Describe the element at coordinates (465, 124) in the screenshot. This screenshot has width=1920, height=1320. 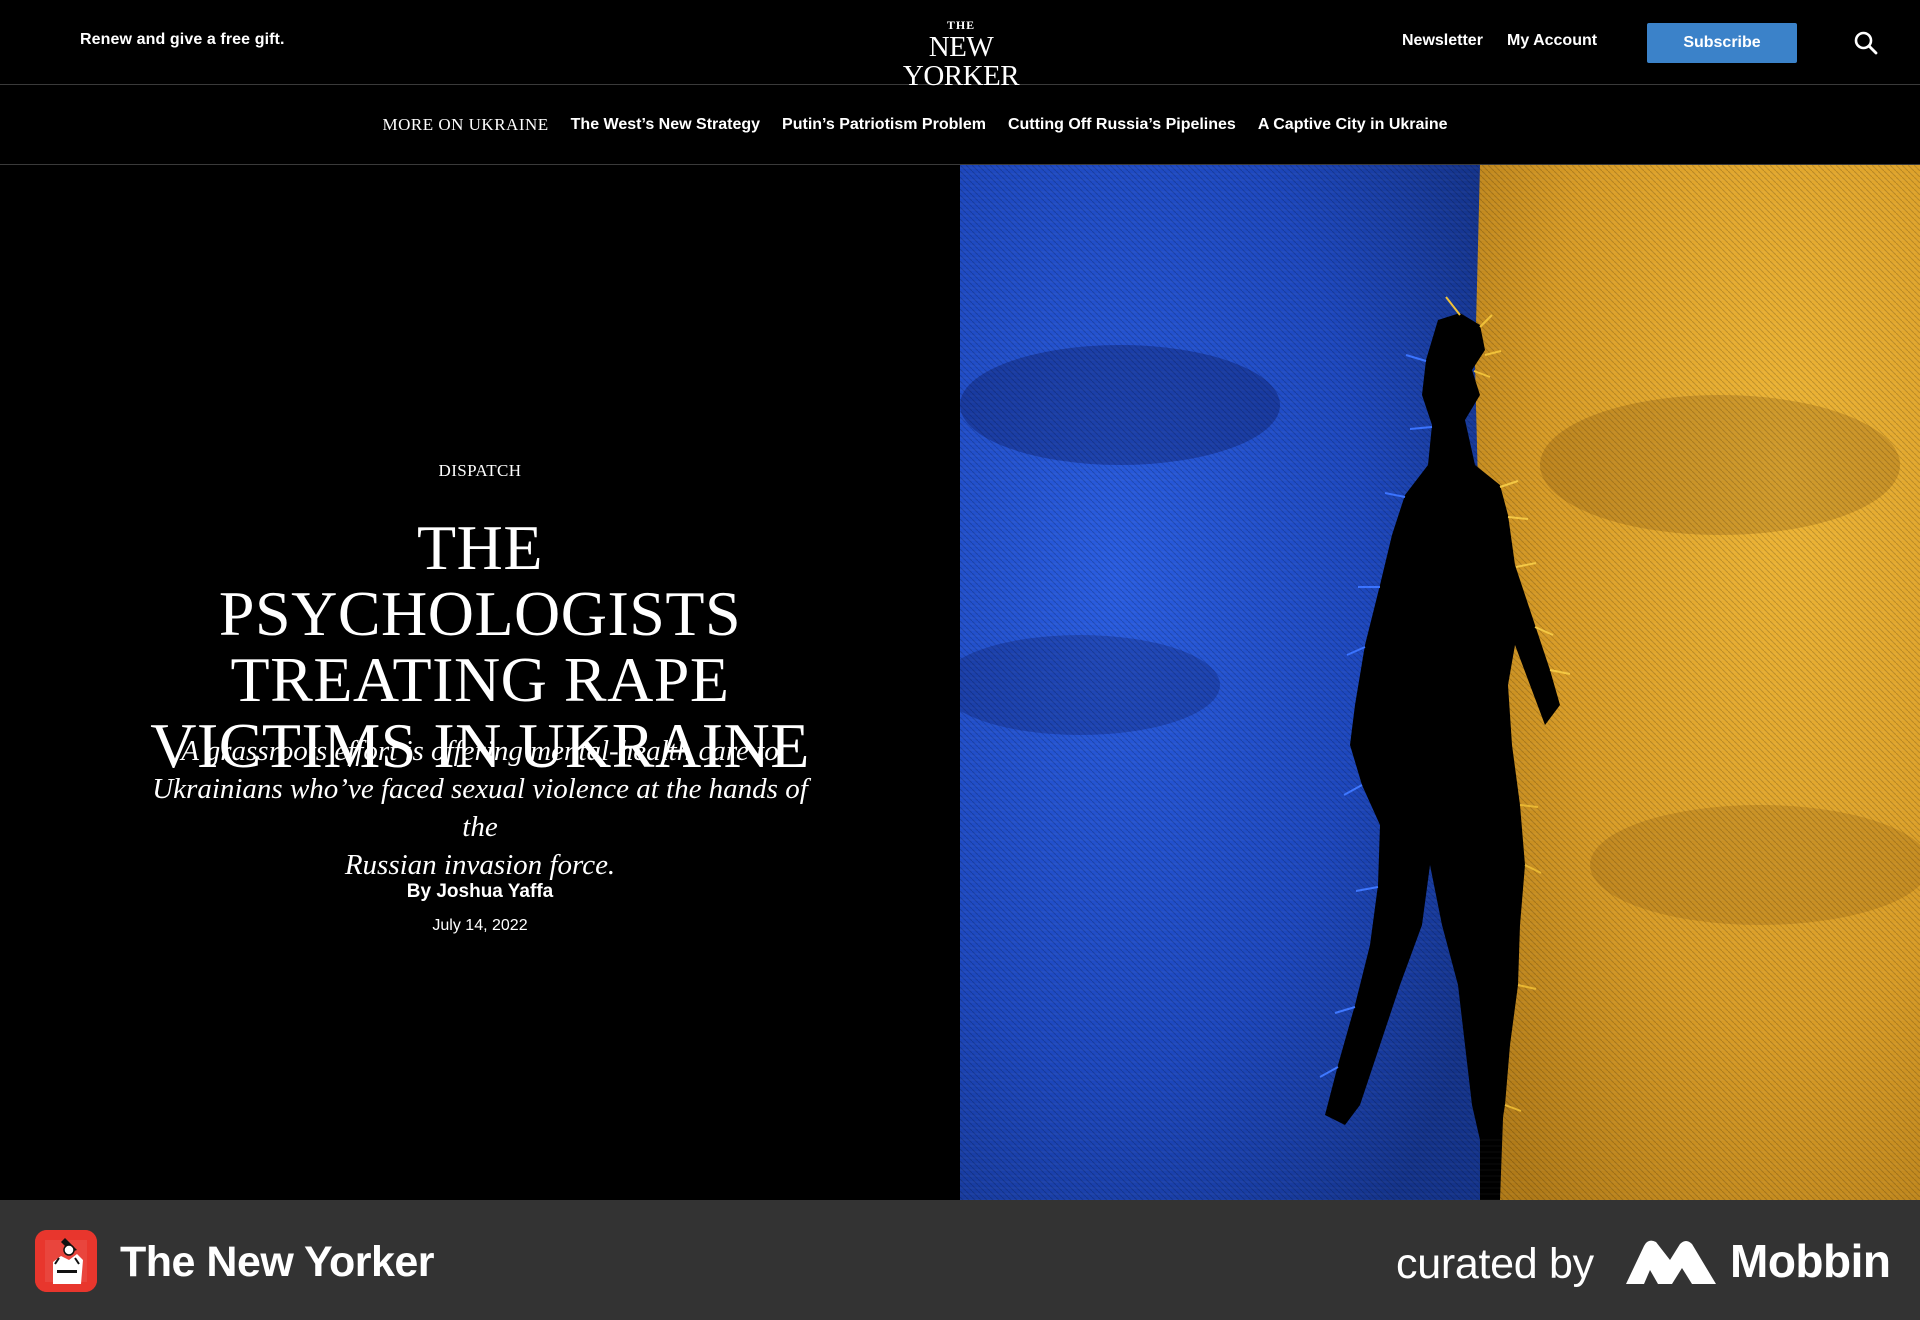
I see `subnav-label: More on Ukraine` at that location.